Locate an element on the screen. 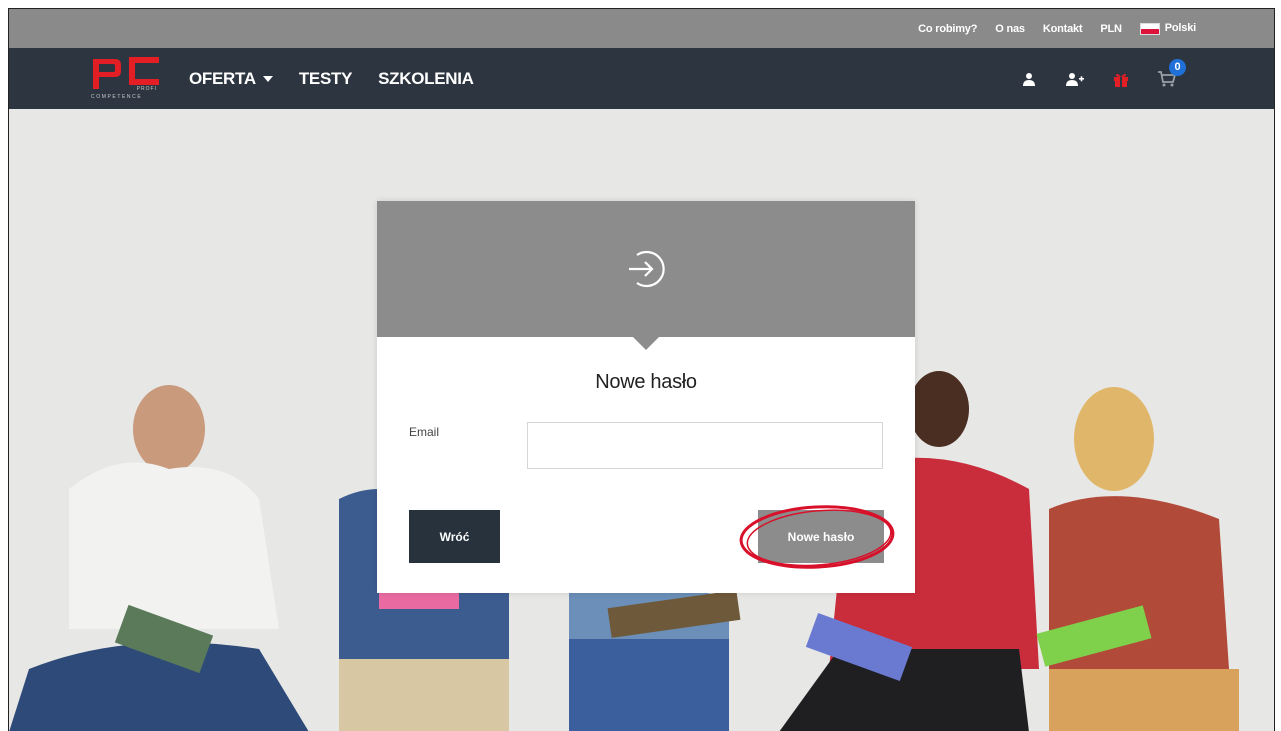  nav-icon-group: 0 is located at coordinates (1102, 78).